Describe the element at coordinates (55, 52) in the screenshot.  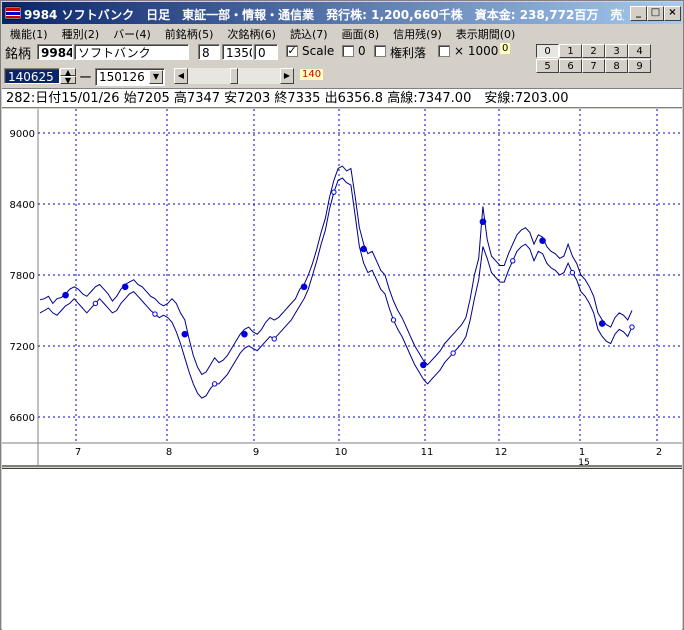
I see `code-input: 9984` at that location.